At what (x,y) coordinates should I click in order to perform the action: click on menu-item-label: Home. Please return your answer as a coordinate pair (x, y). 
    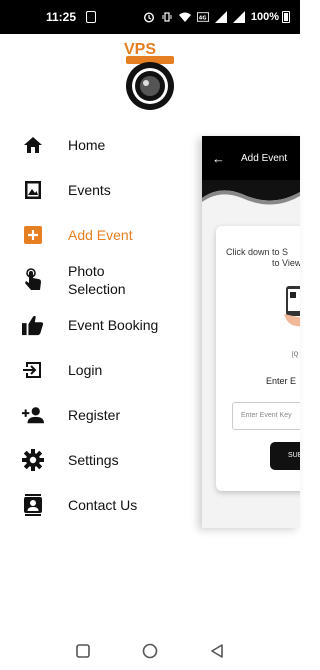
    Looking at the image, I should click on (87, 144).